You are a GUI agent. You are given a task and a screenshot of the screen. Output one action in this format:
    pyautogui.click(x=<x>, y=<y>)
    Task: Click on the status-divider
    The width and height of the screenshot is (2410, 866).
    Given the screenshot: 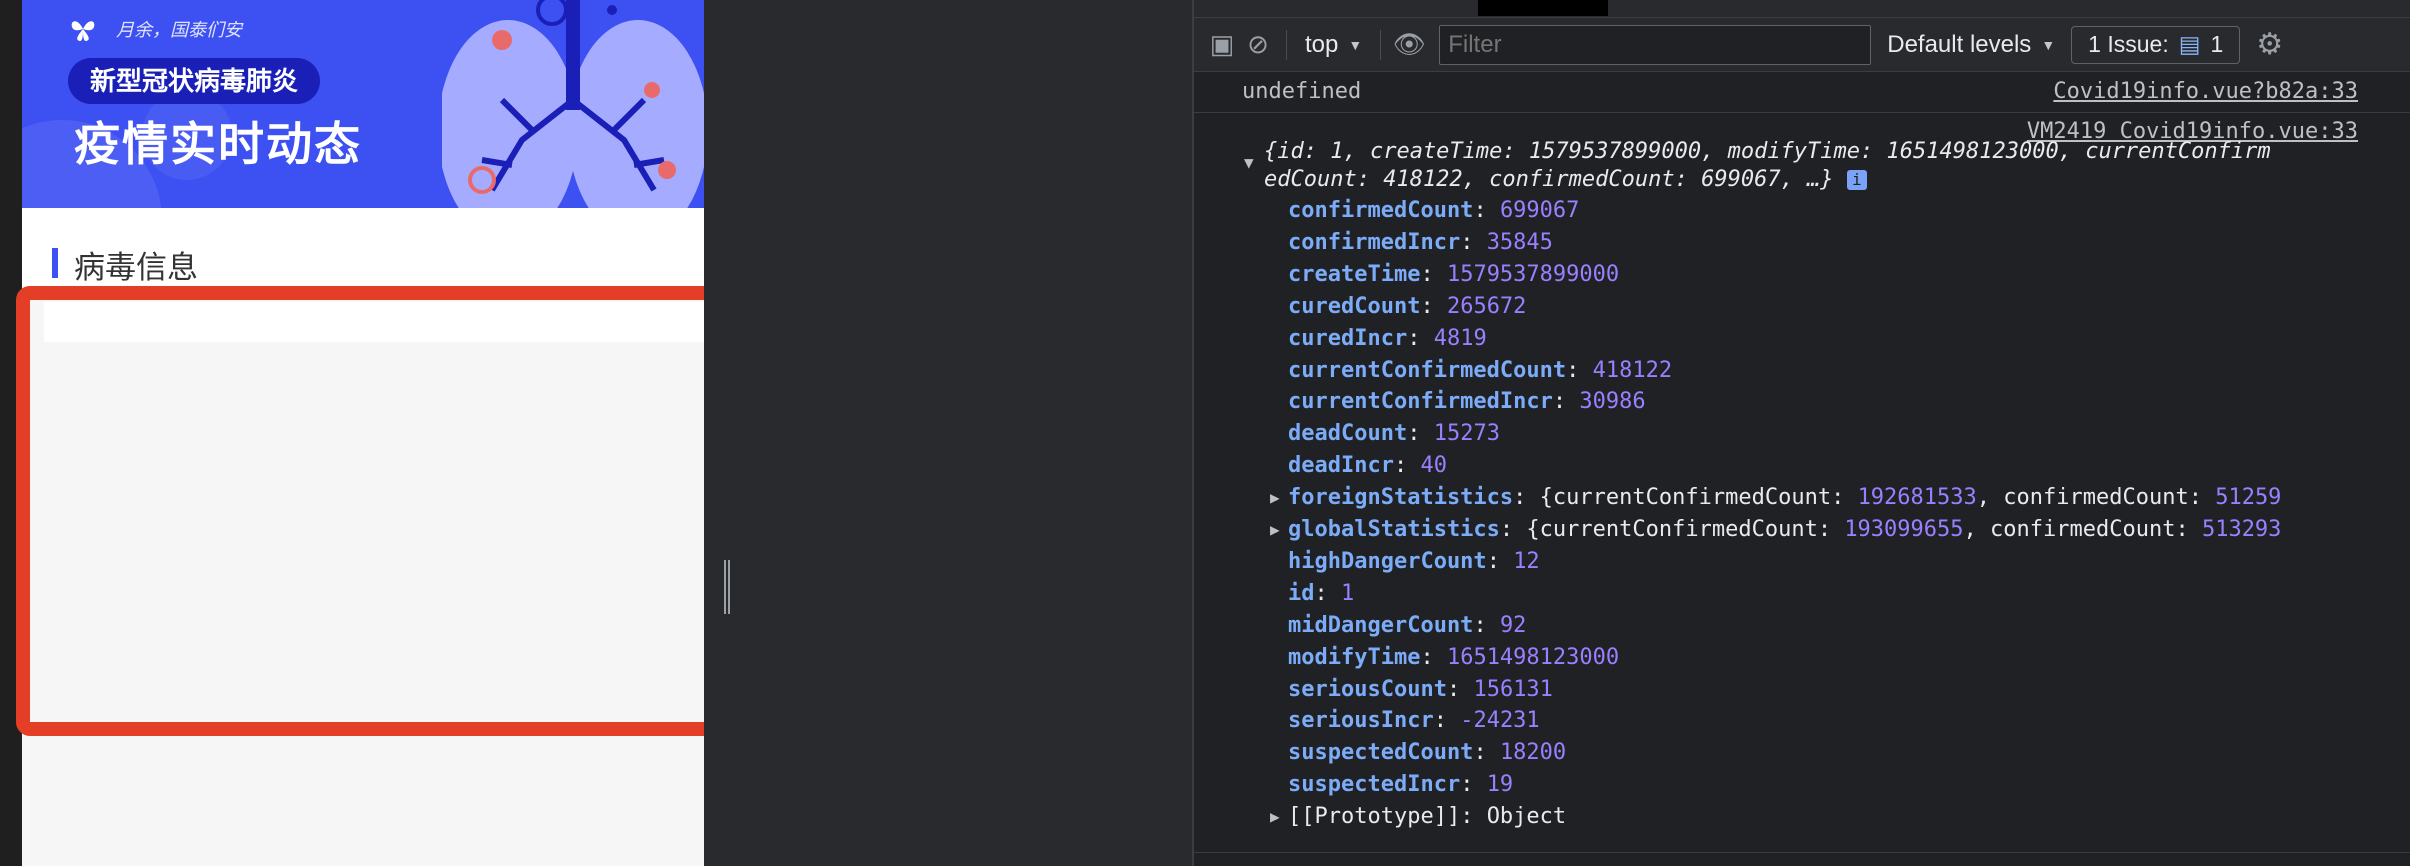 What is the action you would take?
    pyautogui.click(x=1802, y=852)
    